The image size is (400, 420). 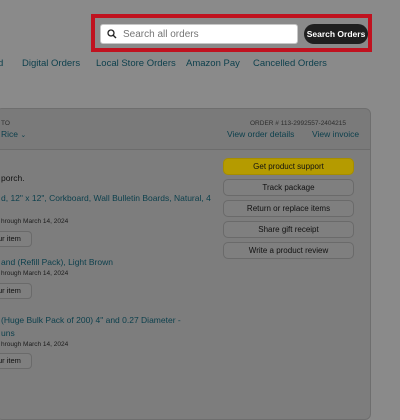 I want to click on buy-it-again-button-1: ur item, so click(x=16, y=239).